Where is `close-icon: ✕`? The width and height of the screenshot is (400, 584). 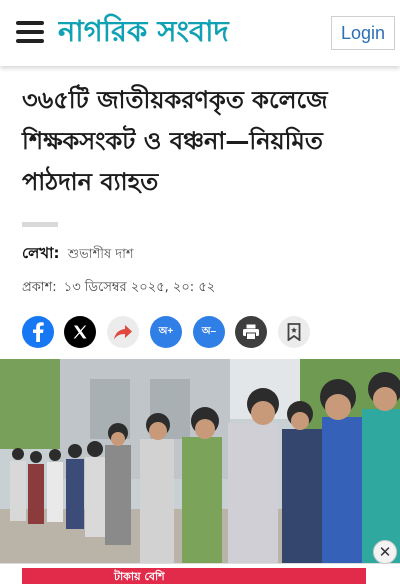 close-icon: ✕ is located at coordinates (385, 552).